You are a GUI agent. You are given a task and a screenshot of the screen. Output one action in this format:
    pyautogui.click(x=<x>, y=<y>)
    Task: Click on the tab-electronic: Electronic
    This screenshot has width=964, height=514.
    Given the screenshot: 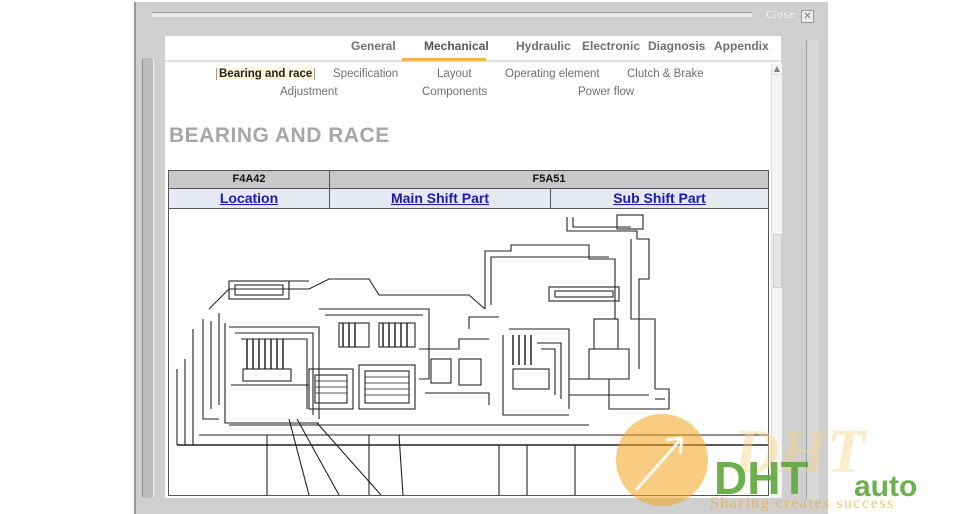 What is the action you would take?
    pyautogui.click(x=611, y=46)
    